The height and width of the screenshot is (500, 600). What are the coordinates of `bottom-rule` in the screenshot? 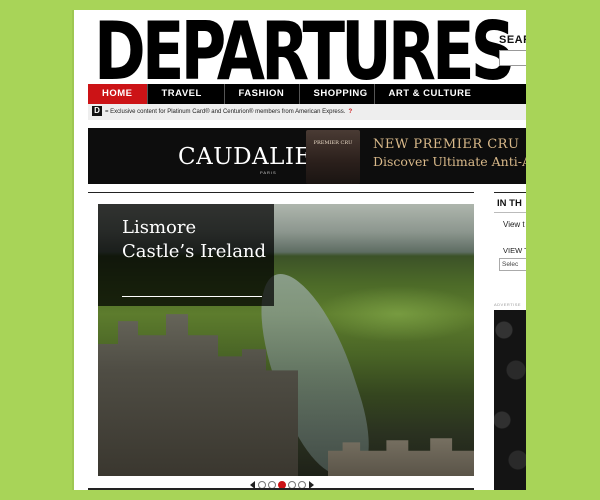 It's located at (281, 489).